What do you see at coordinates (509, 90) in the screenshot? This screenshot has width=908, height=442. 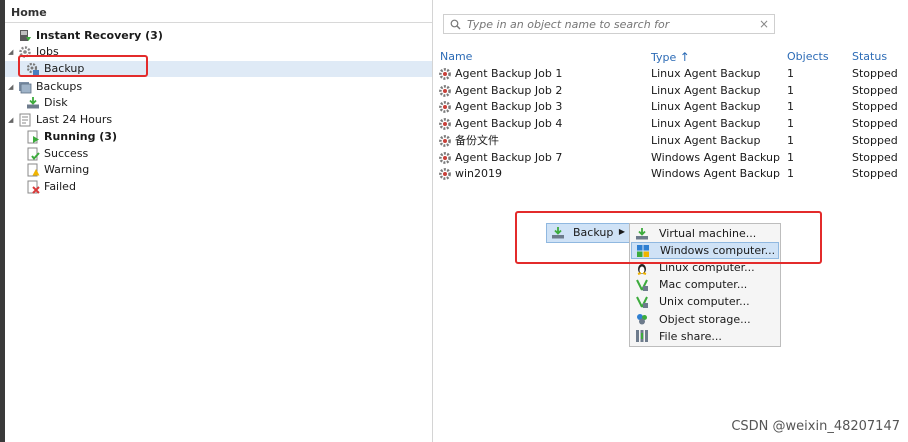 I see `job-name: Agent Backup Job 2` at bounding box center [509, 90].